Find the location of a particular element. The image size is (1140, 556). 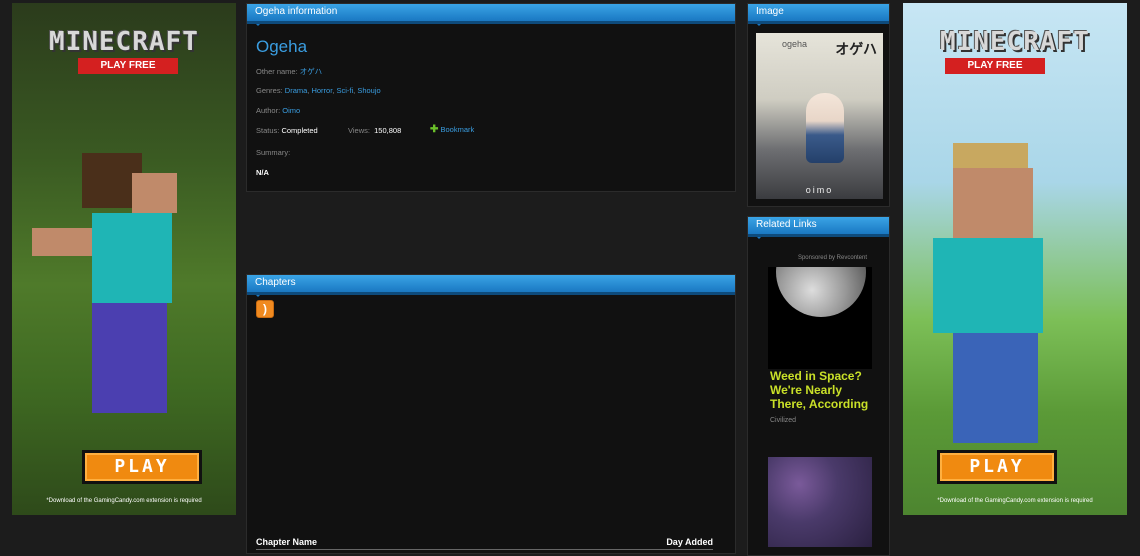

genre-link: Drama is located at coordinates (296, 90).